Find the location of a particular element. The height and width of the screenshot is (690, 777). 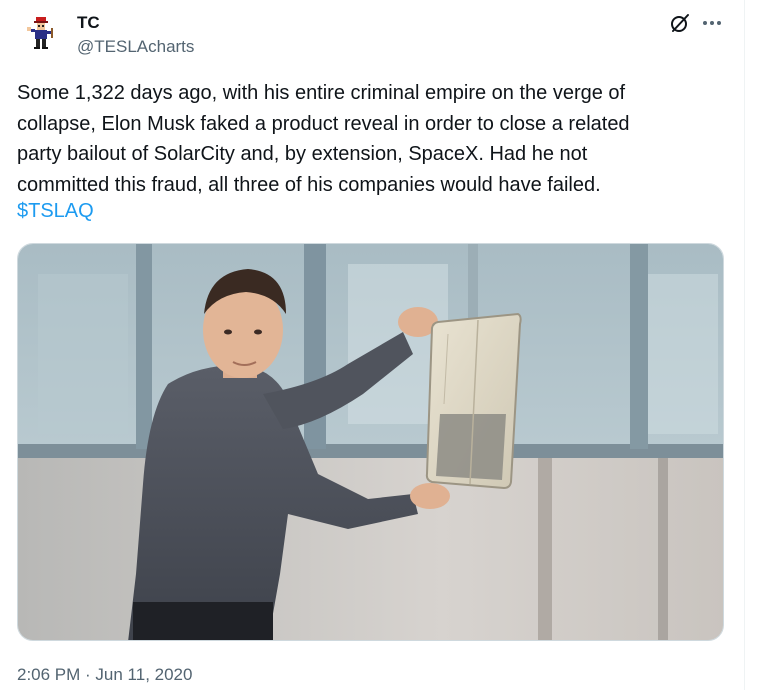

tweet-timestamp: 2:06 PM · Jun 11, 2020 is located at coordinates (104, 675).